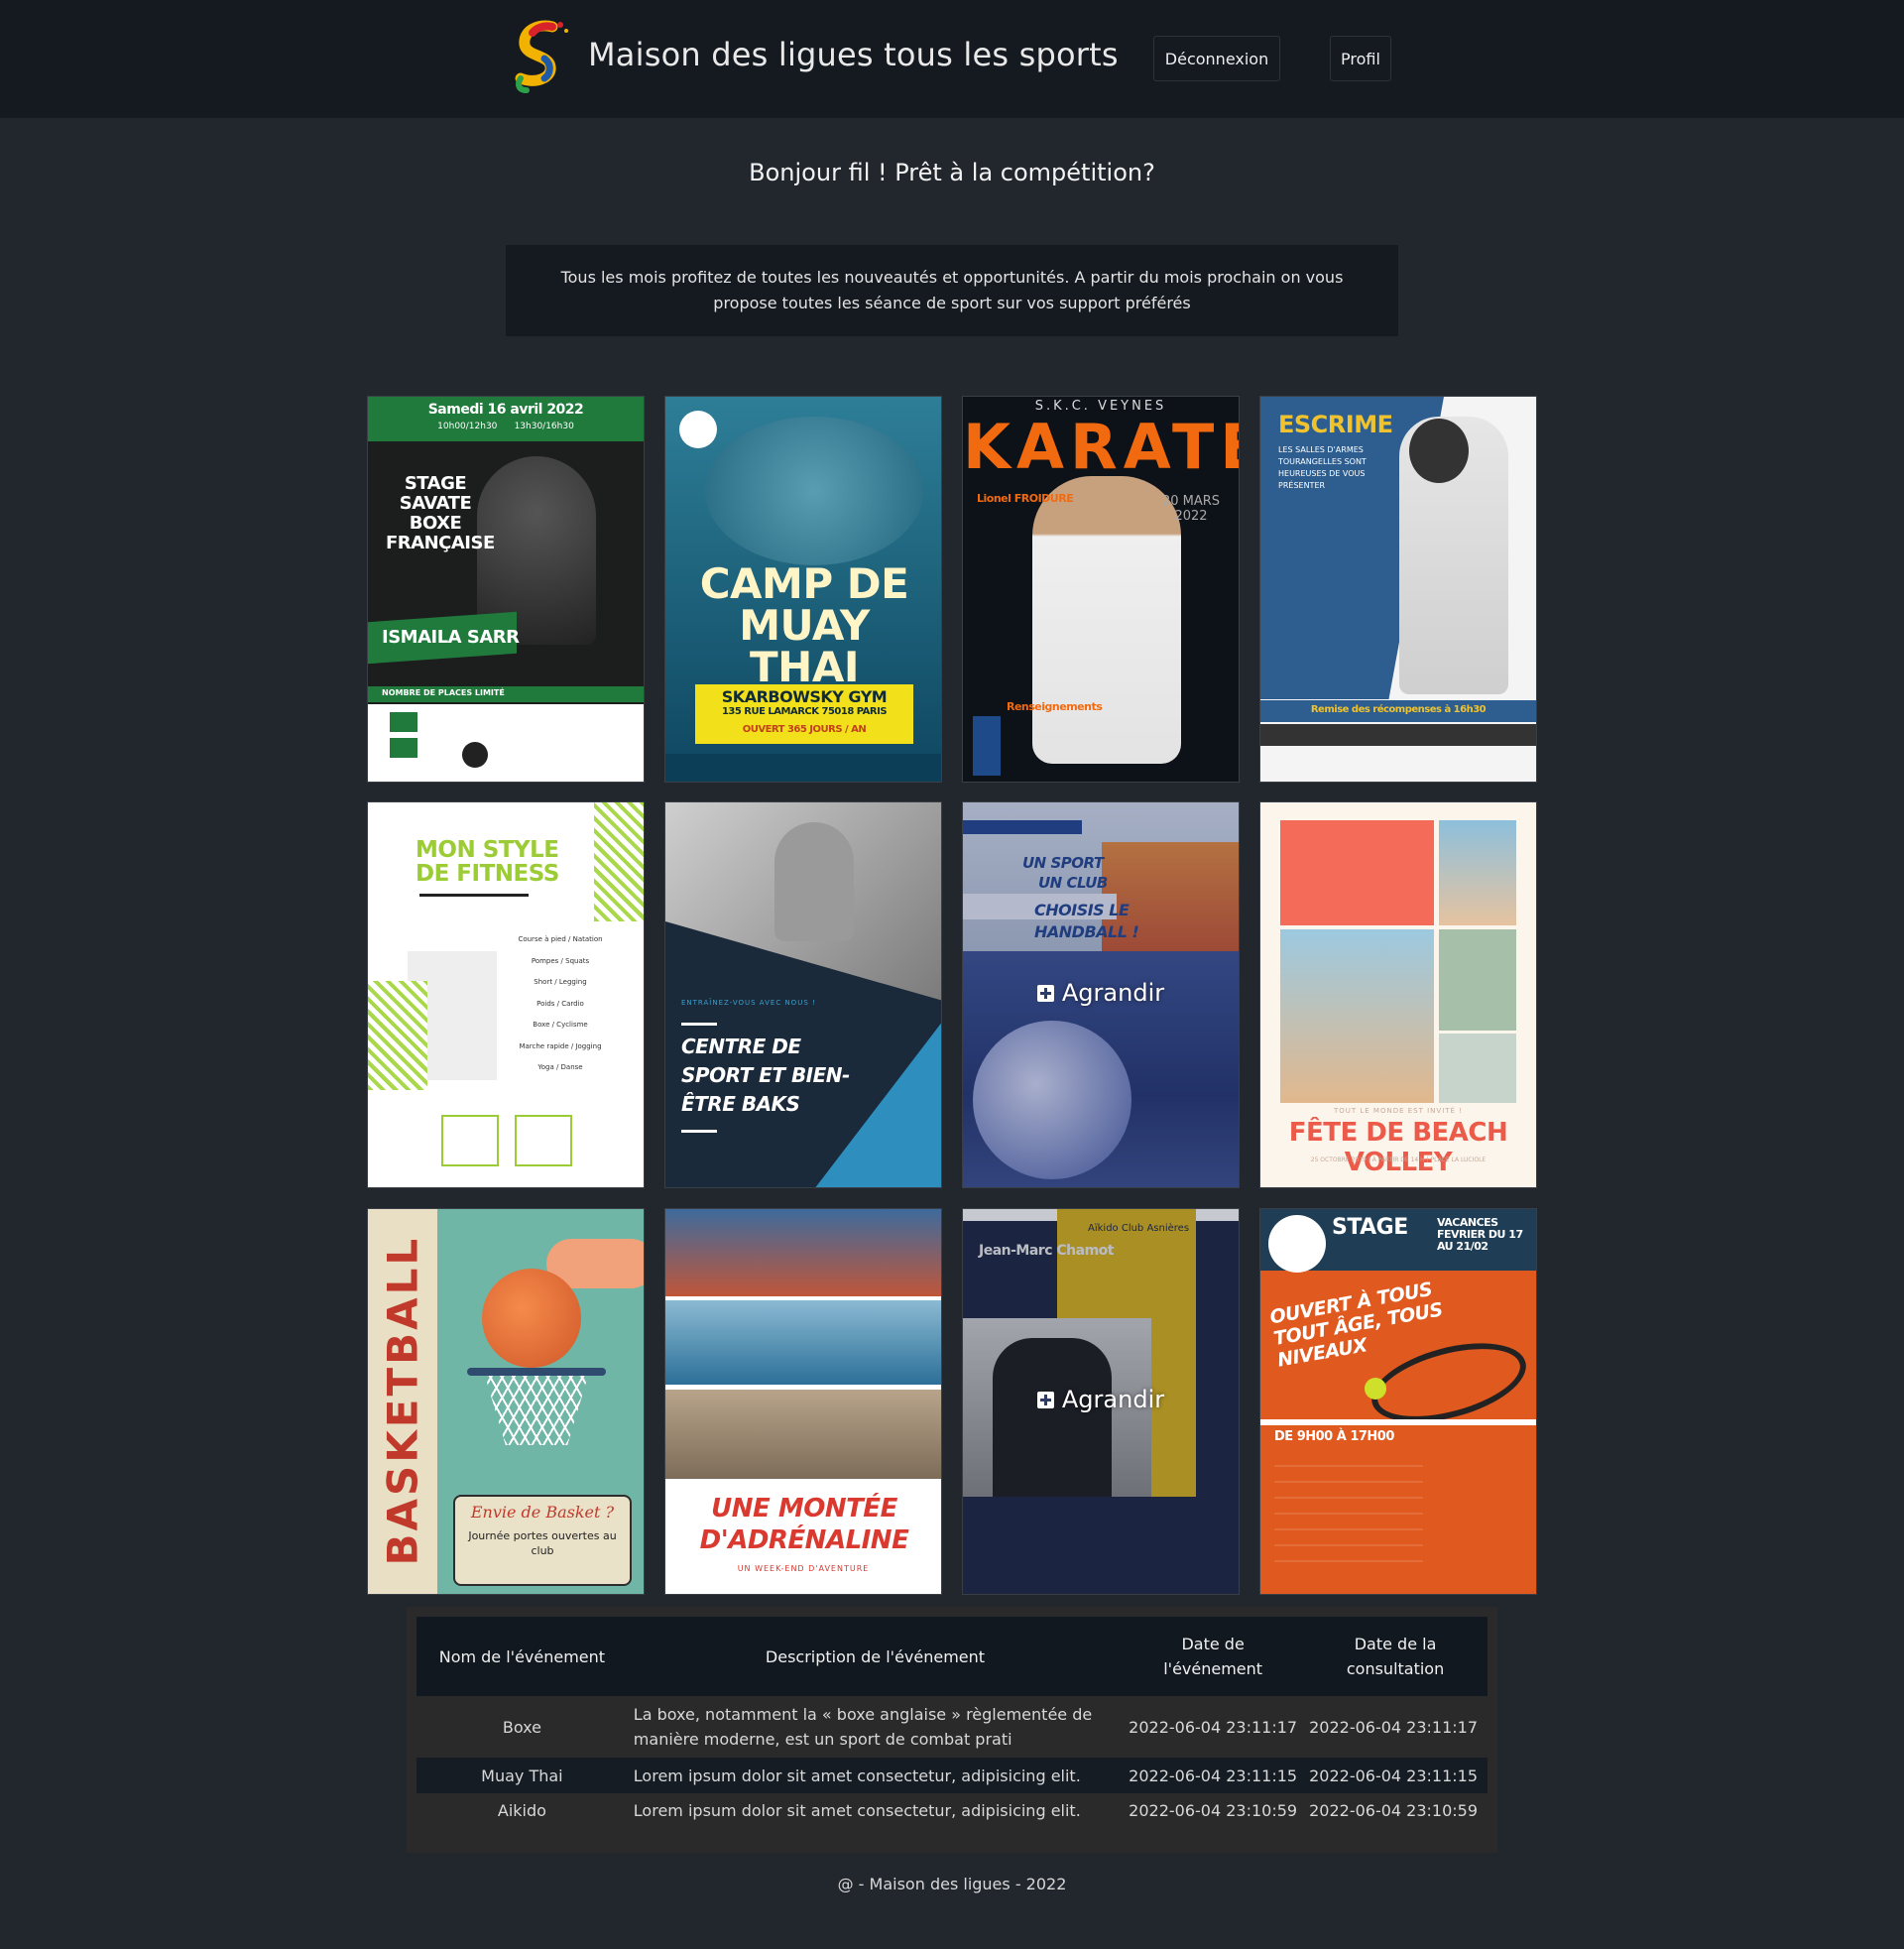  Describe the element at coordinates (521, 1727) in the screenshot. I see `event-name: Boxe` at that location.